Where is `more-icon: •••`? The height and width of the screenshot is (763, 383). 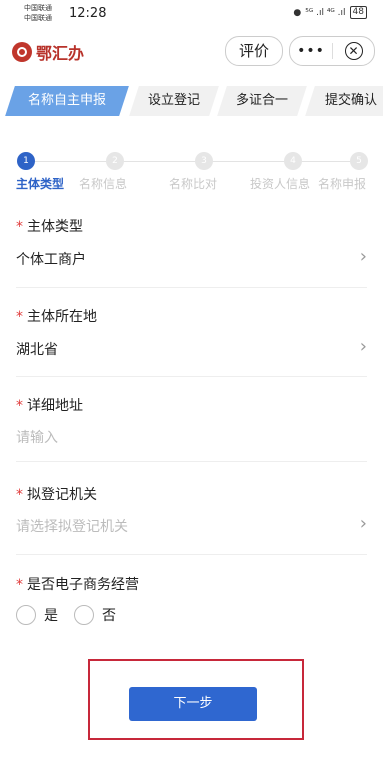 more-icon: ••• is located at coordinates (311, 51).